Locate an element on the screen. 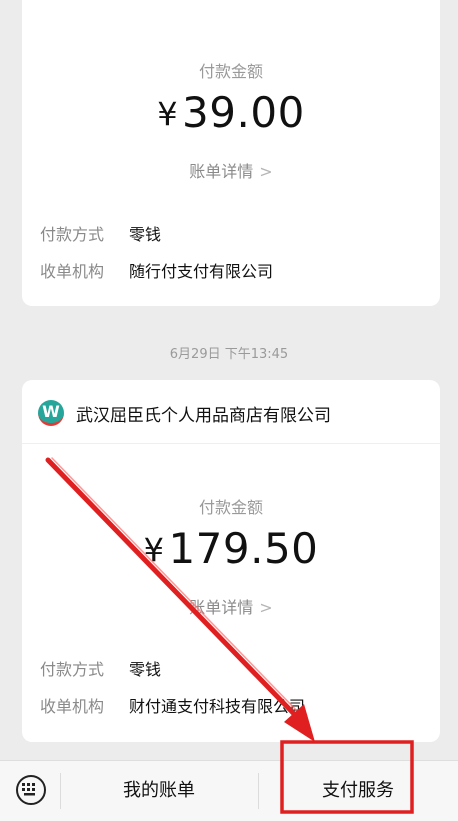 Image resolution: width=458 pixels, height=821 pixels. bottom-menu-bar: 我的账单 支付服务 is located at coordinates (229, 790).